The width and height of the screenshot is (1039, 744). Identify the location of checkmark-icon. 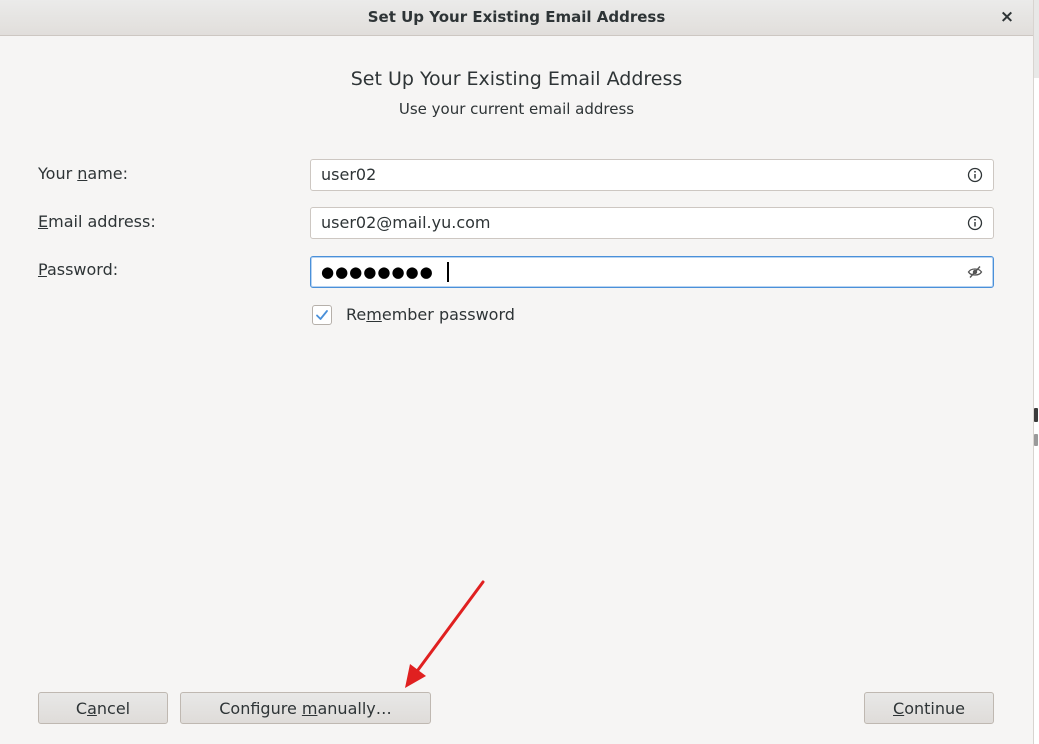
(322, 315).